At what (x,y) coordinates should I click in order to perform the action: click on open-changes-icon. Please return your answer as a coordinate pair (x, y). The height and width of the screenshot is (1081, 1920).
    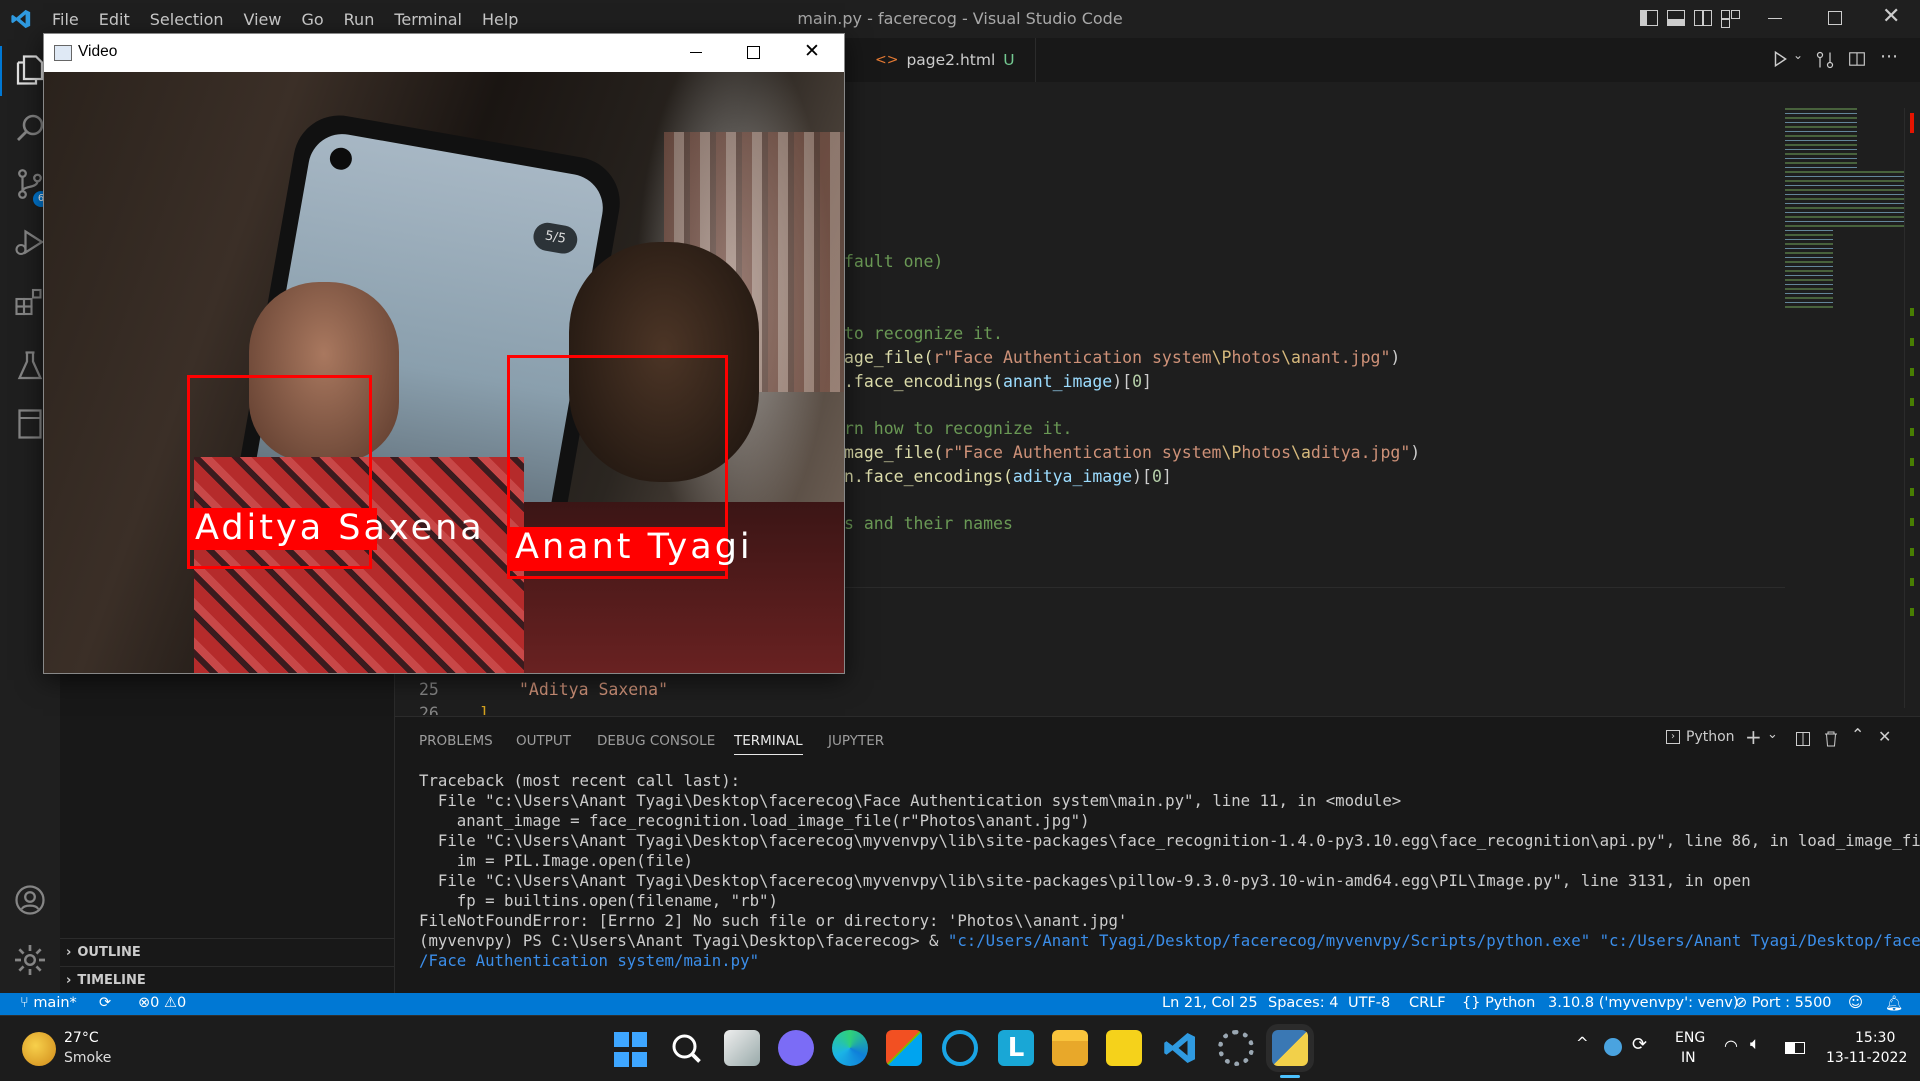
    Looking at the image, I should click on (1825, 60).